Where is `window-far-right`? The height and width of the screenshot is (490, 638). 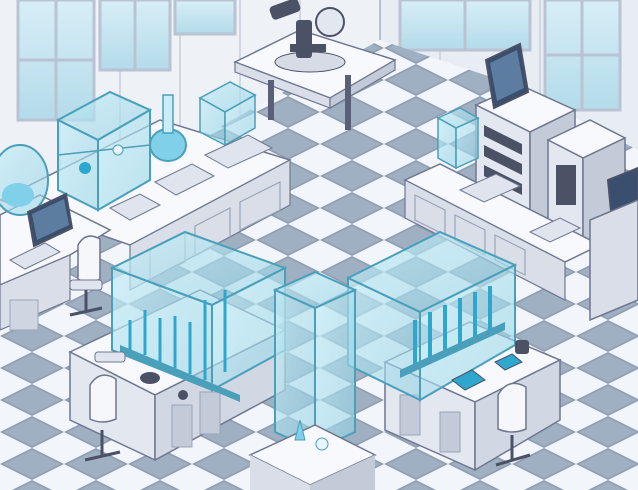
window-far-right is located at coordinates (582, 56).